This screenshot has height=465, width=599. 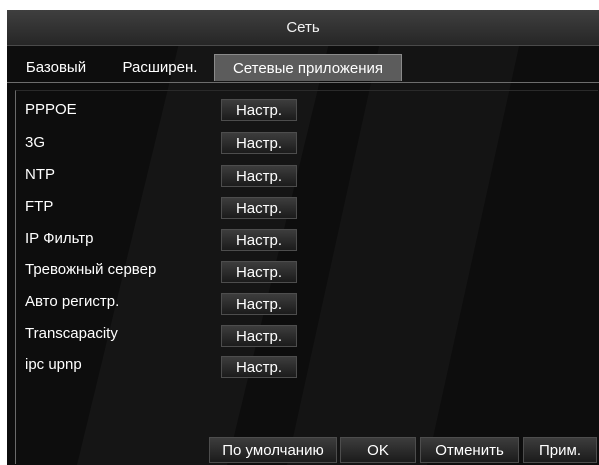 I want to click on title-bar: Сеть, so click(x=303, y=28).